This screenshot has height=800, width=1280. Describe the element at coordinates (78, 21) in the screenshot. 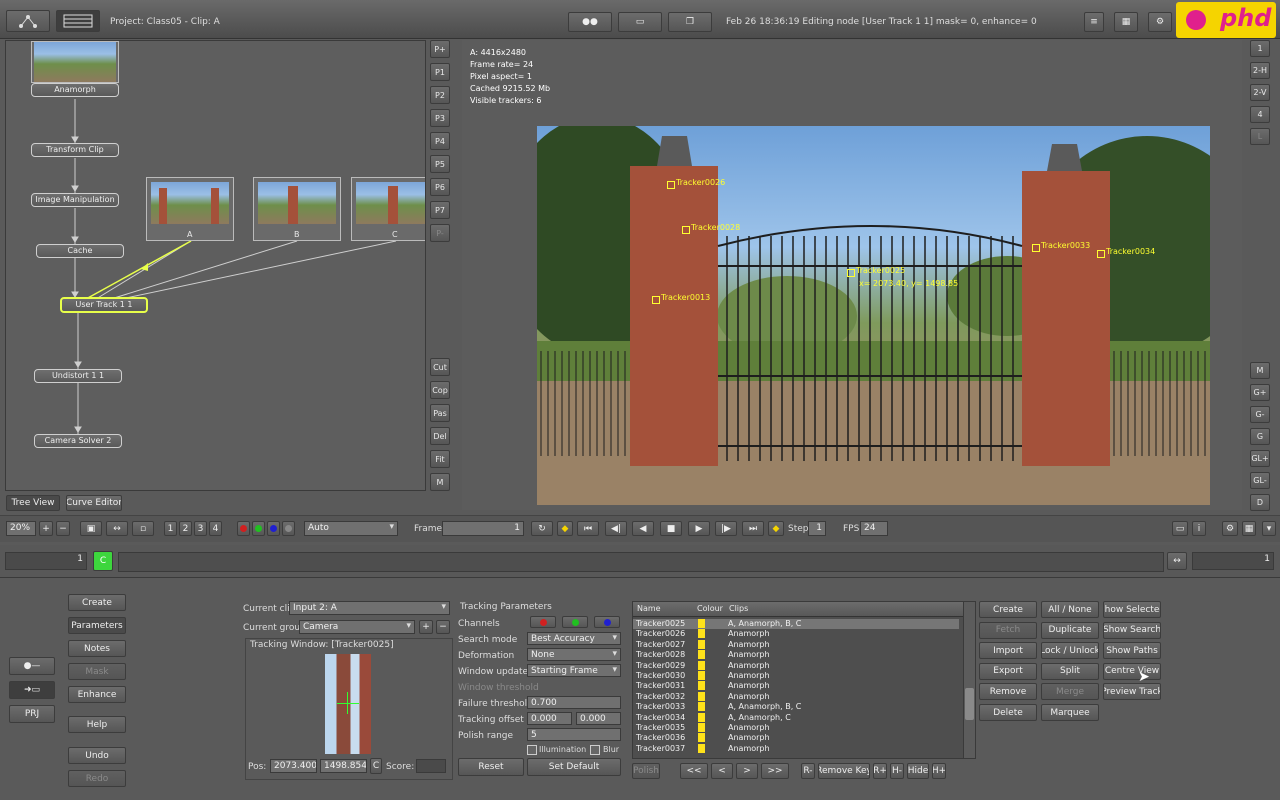

I see `list-layout-icon` at that location.